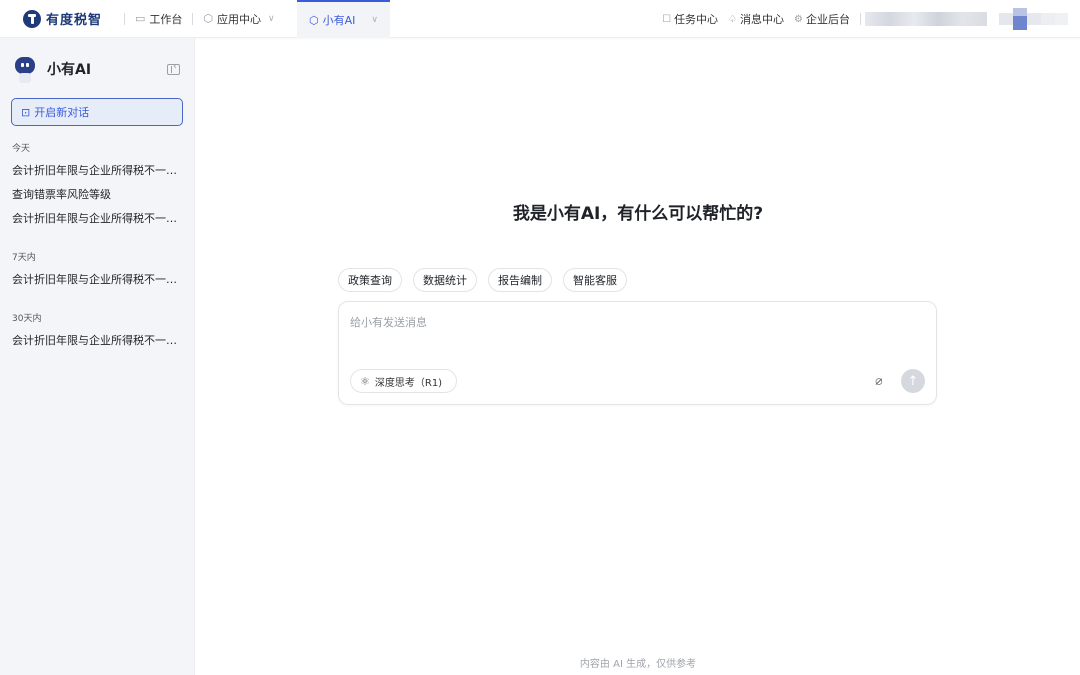 This screenshot has width=1080, height=675. I want to click on history-group-30days: 30天内, so click(27, 319).